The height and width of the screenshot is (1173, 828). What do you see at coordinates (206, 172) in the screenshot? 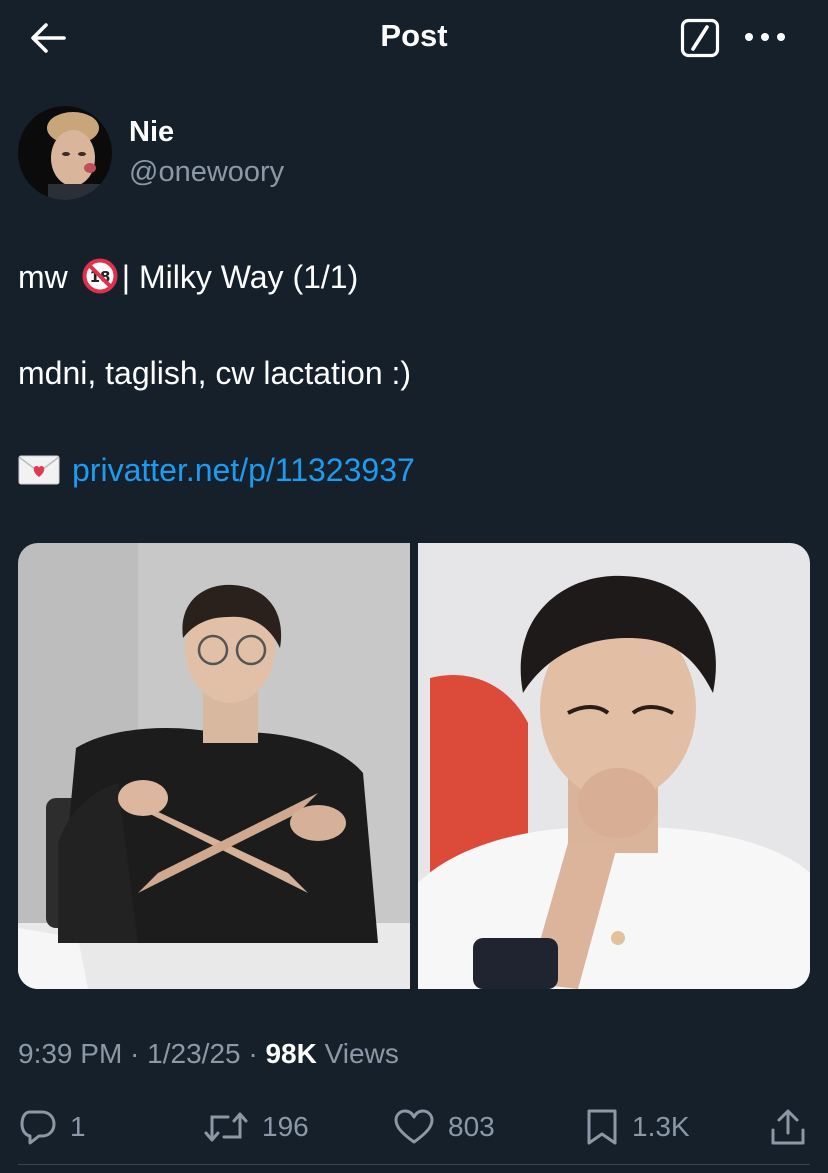
I see `author-handle: @onewoory` at bounding box center [206, 172].